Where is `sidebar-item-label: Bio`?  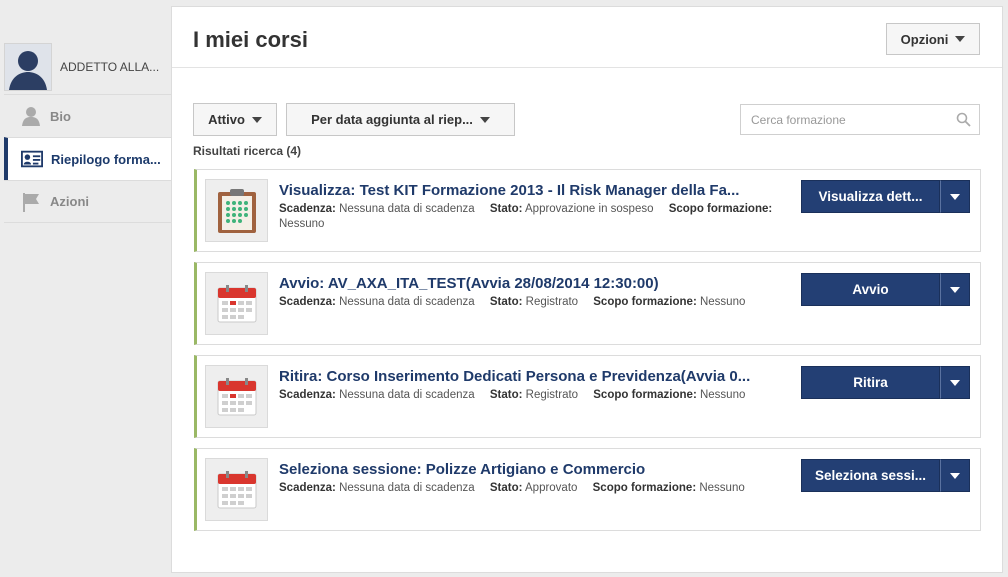 sidebar-item-label: Bio is located at coordinates (60, 116).